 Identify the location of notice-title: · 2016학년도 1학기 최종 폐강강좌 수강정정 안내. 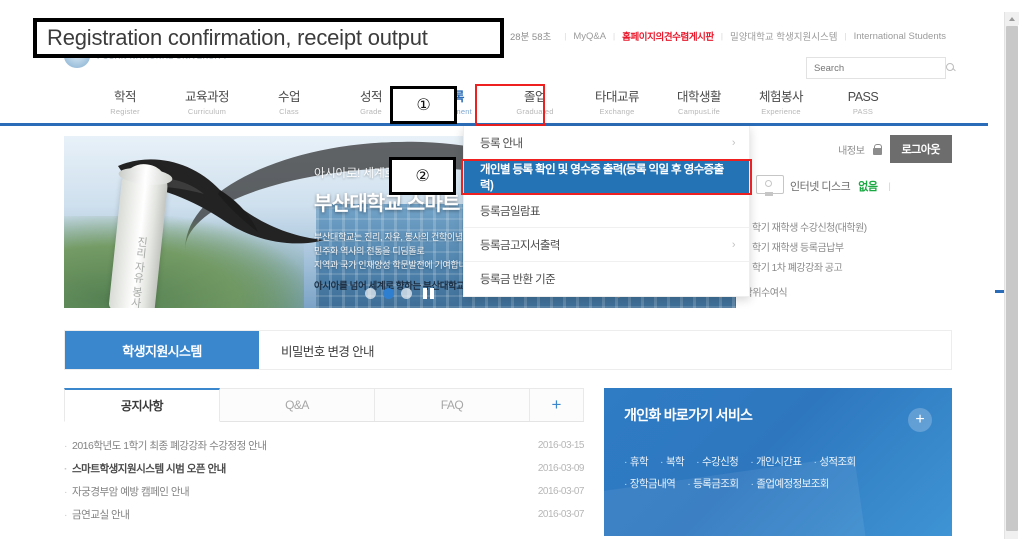
(165, 445).